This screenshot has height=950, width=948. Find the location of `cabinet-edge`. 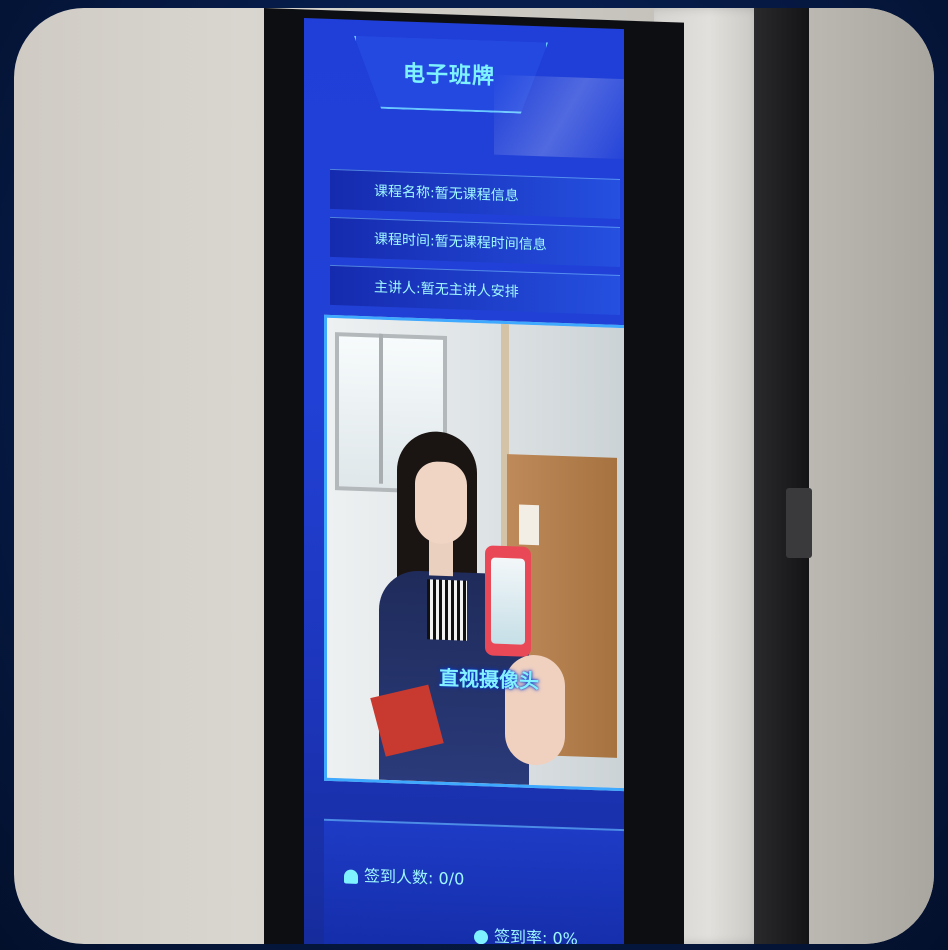

cabinet-edge is located at coordinates (781, 476).